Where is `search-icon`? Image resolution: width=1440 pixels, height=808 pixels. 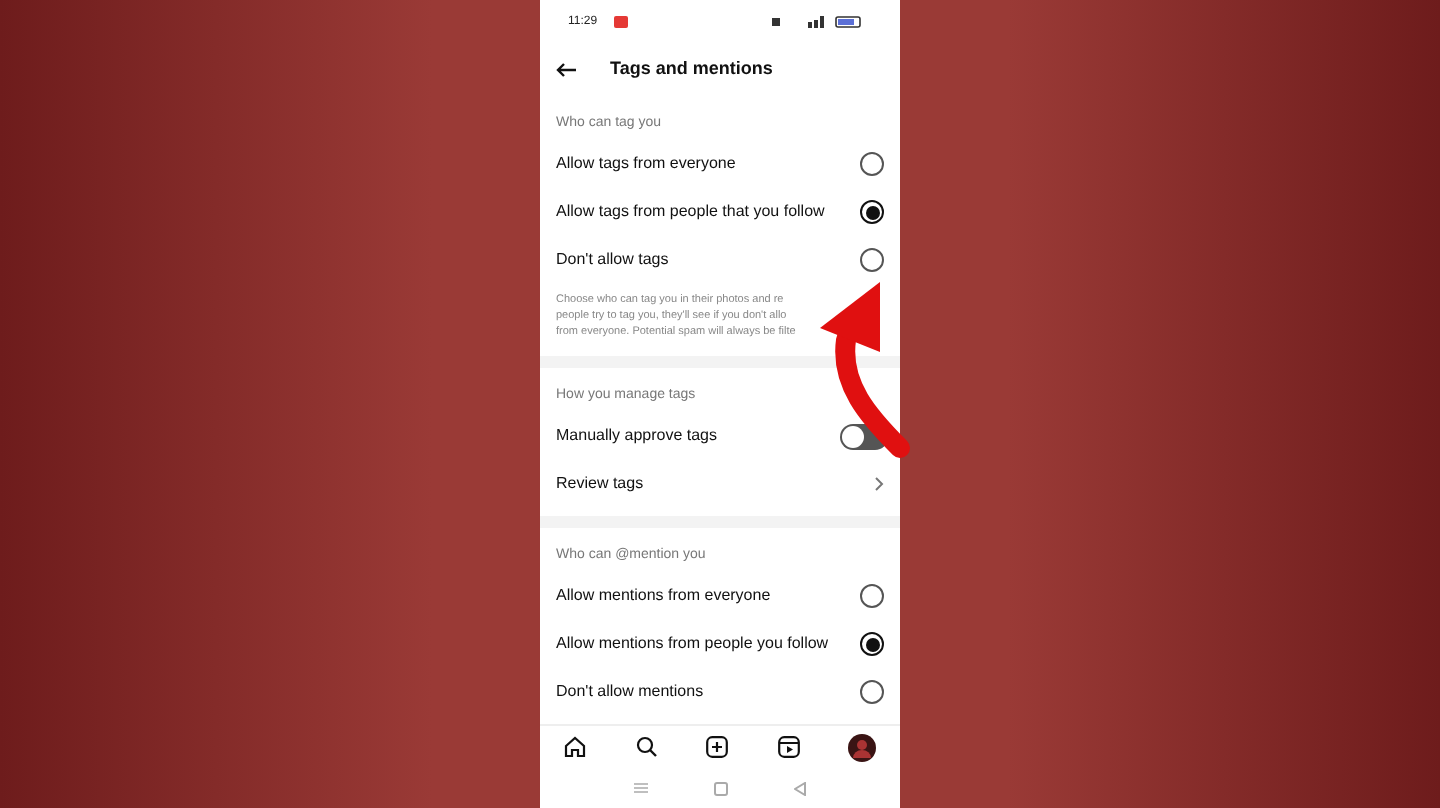 search-icon is located at coordinates (646, 747).